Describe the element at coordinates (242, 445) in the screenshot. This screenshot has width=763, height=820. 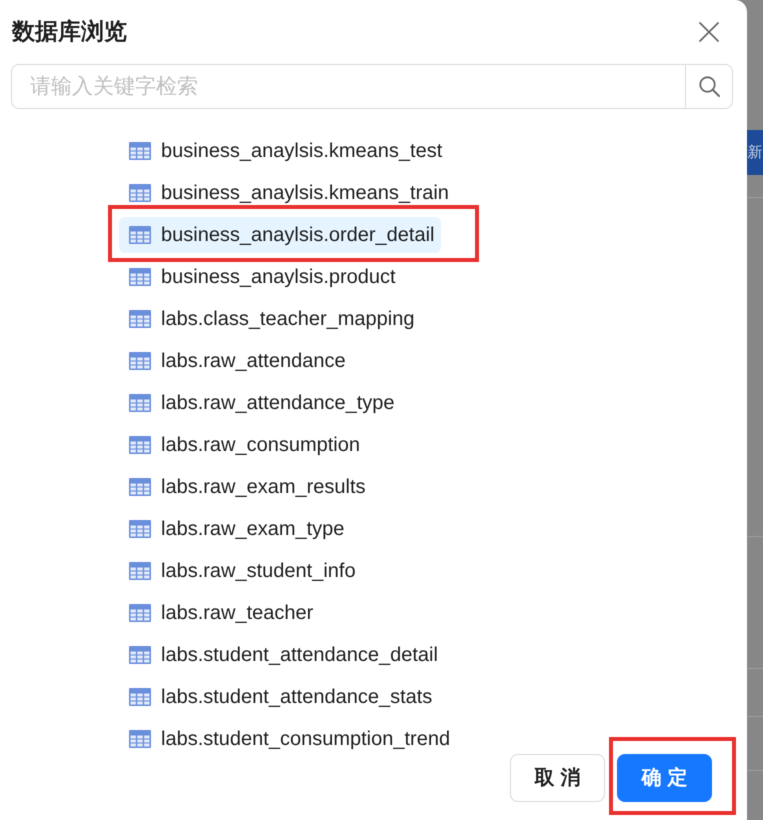
I see `table-list-item: labs.raw_consumption` at that location.